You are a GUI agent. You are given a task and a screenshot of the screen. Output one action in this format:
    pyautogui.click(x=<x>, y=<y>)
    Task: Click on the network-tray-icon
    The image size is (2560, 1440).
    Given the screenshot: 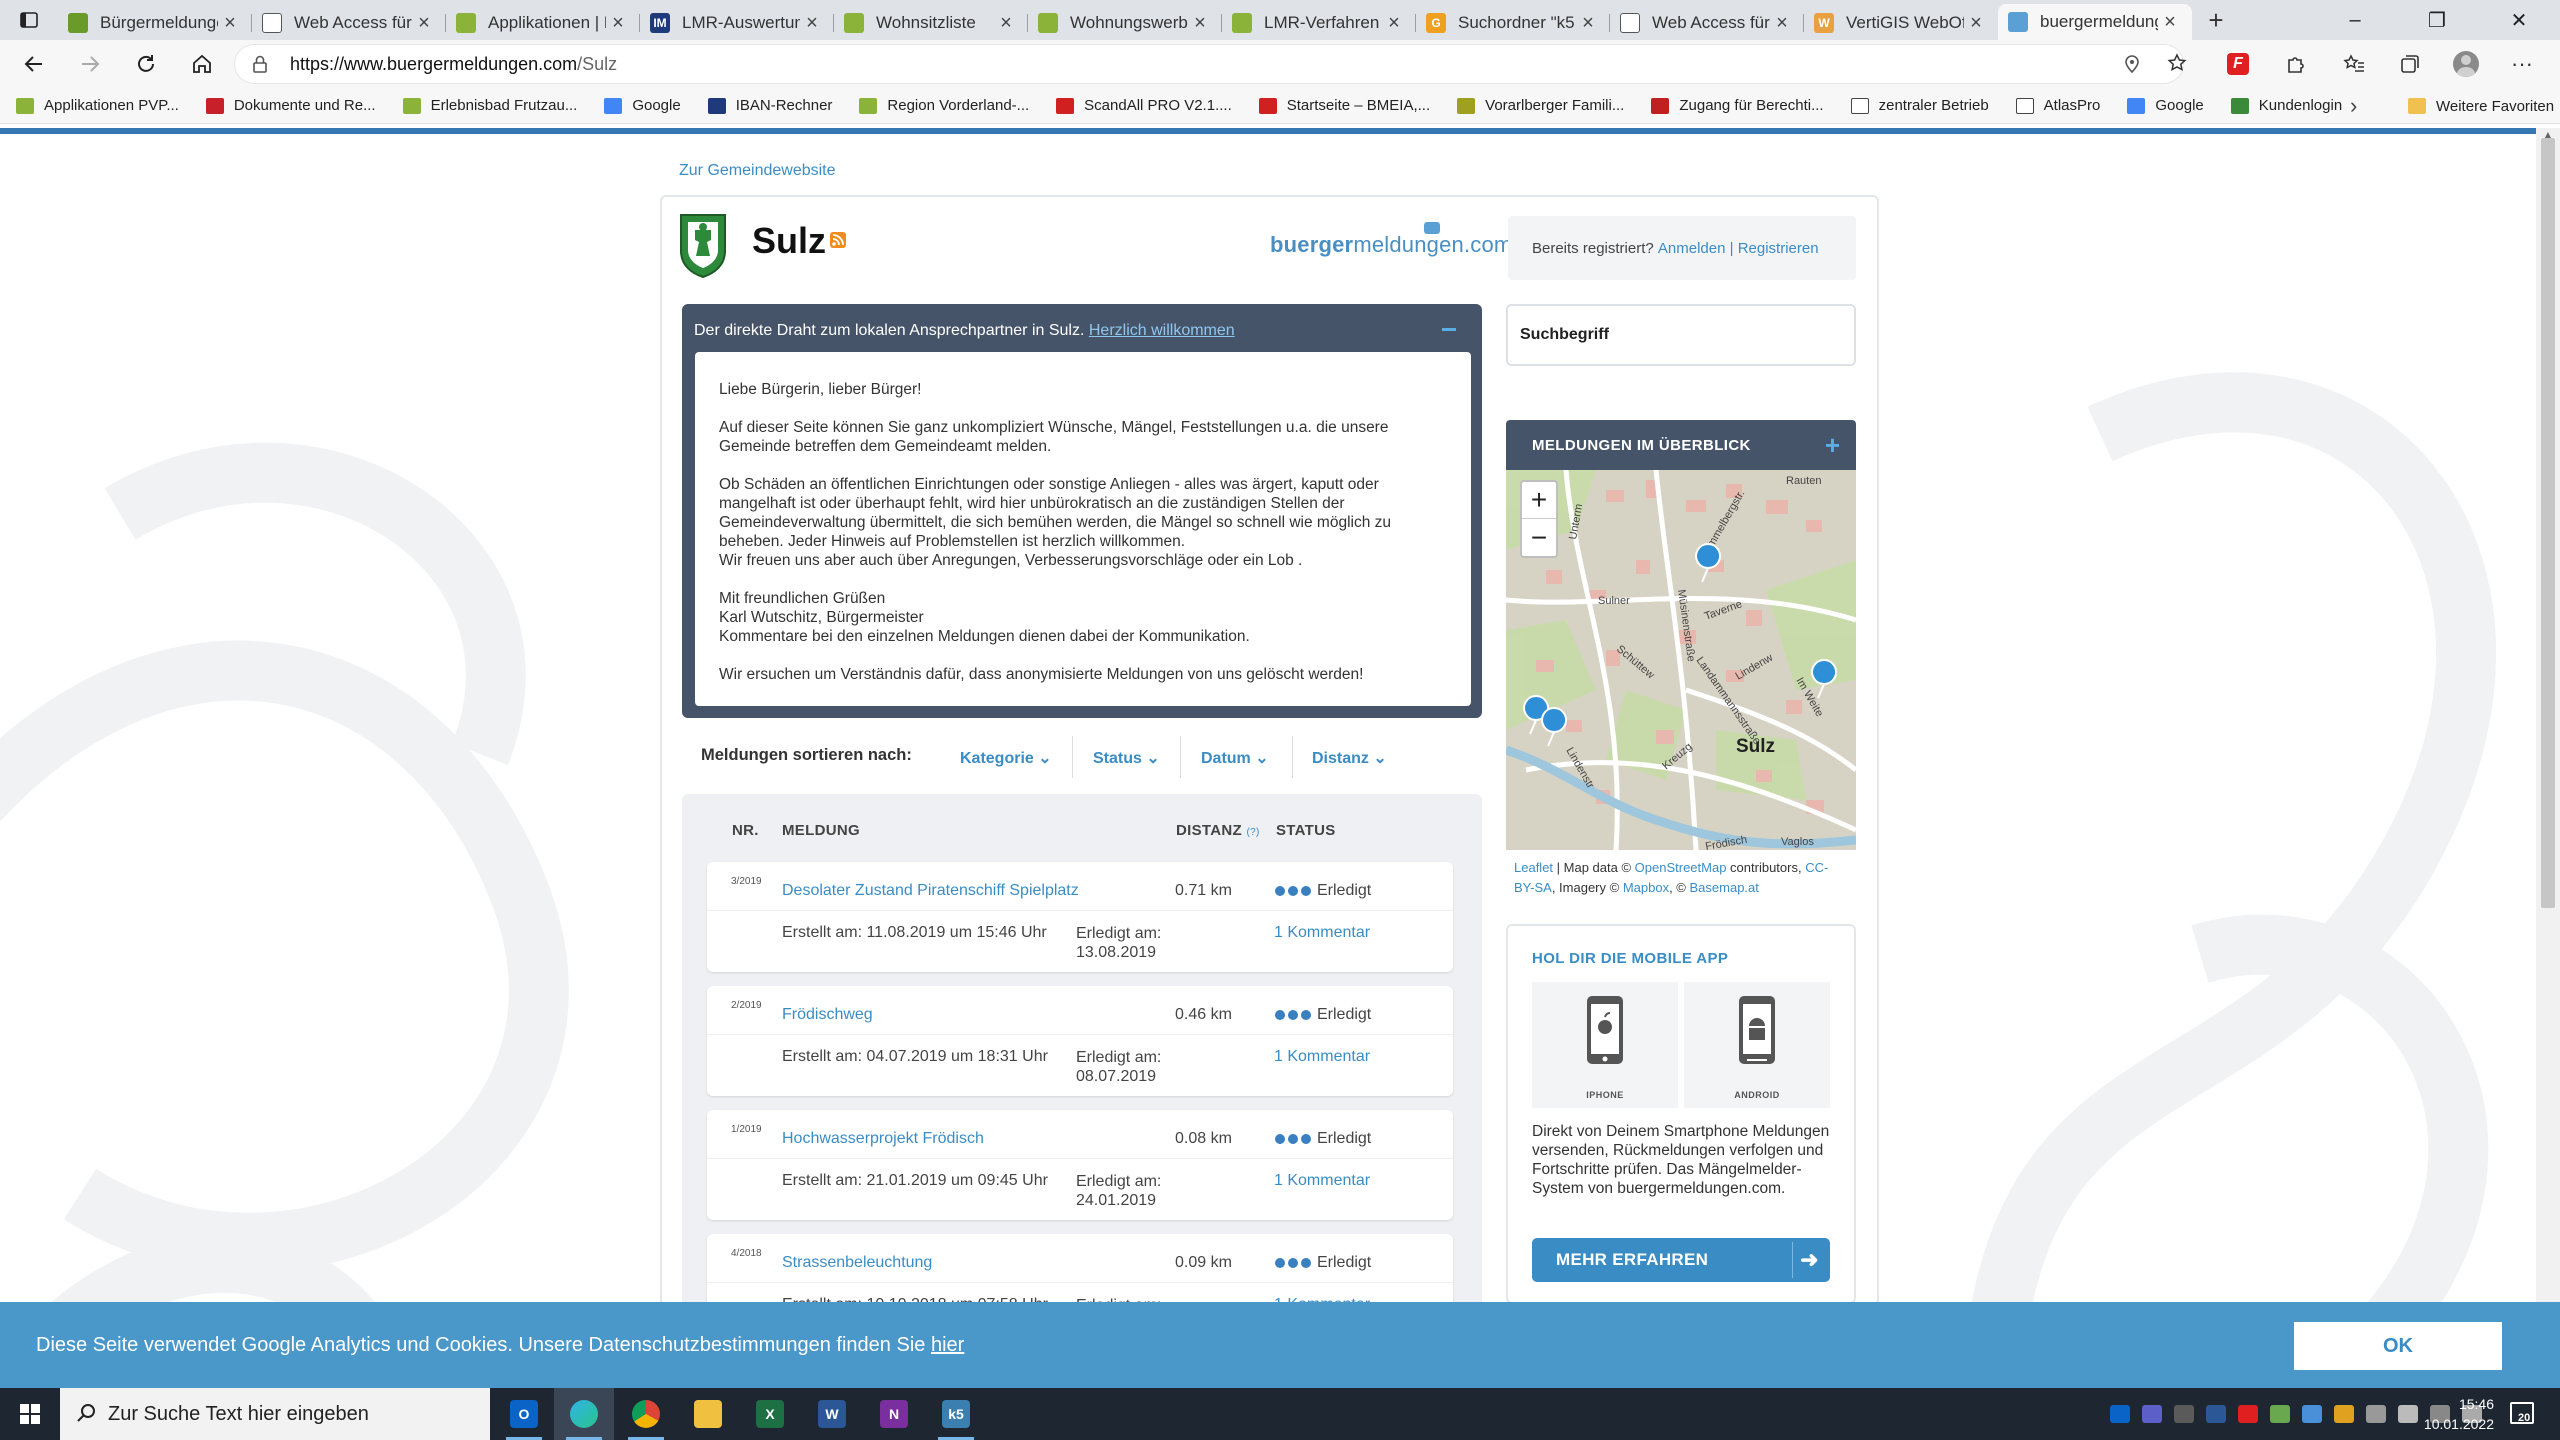 What is the action you would take?
    pyautogui.click(x=2280, y=1414)
    